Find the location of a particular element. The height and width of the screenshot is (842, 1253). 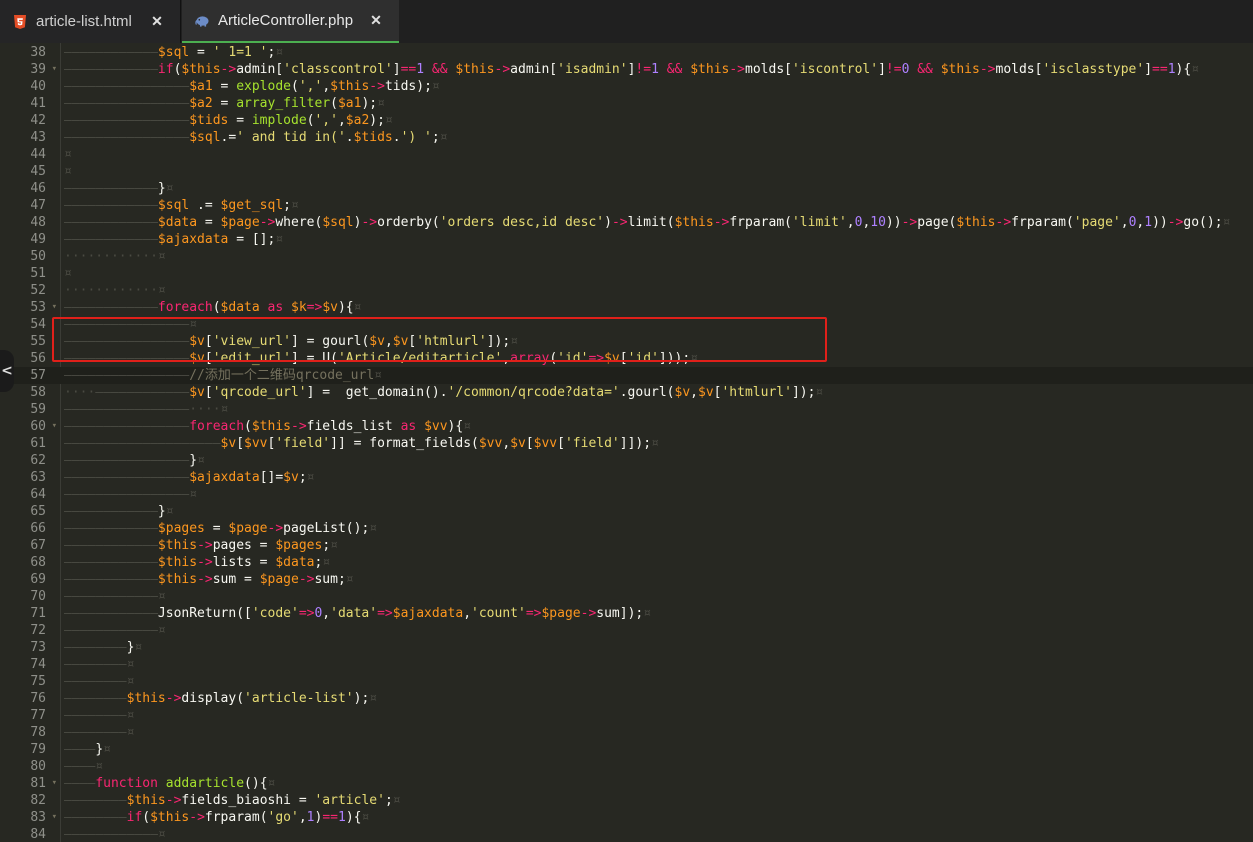

code-line: 79 ————}¤ is located at coordinates (626, 749).